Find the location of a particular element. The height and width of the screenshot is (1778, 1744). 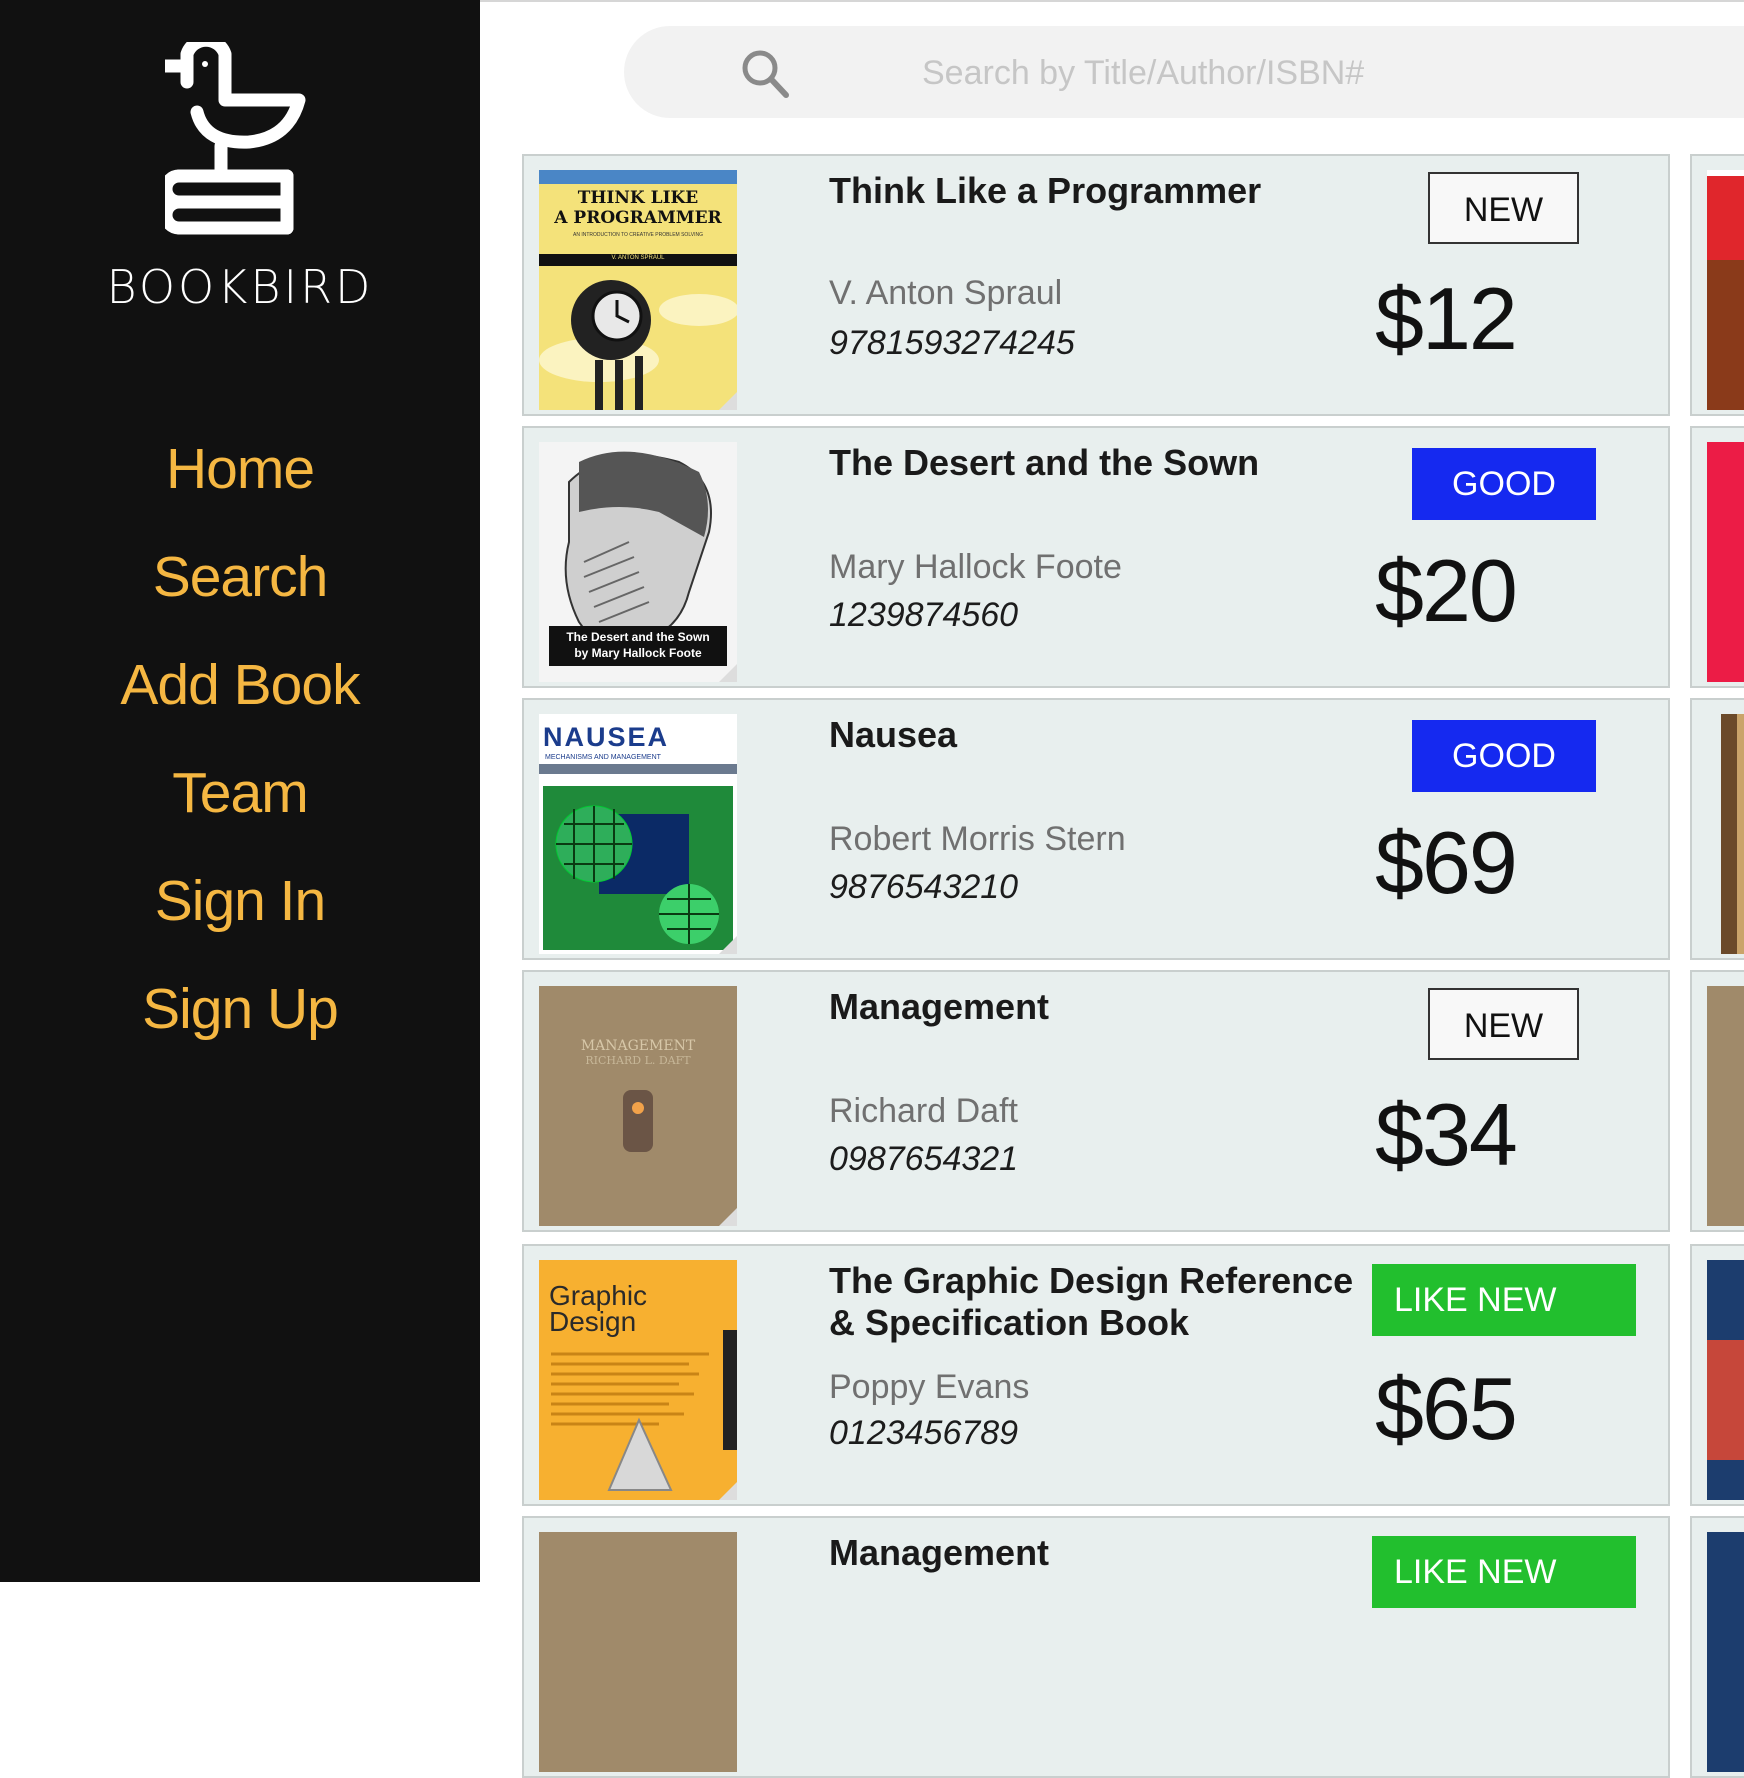

cover-title-line1: THINK LIKE is located at coordinates (638, 198).